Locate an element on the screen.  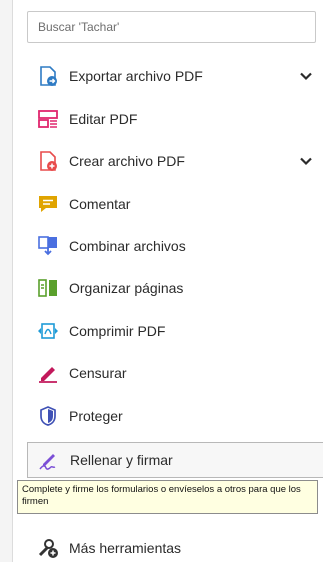
tool-label: Censurar is located at coordinates (98, 373).